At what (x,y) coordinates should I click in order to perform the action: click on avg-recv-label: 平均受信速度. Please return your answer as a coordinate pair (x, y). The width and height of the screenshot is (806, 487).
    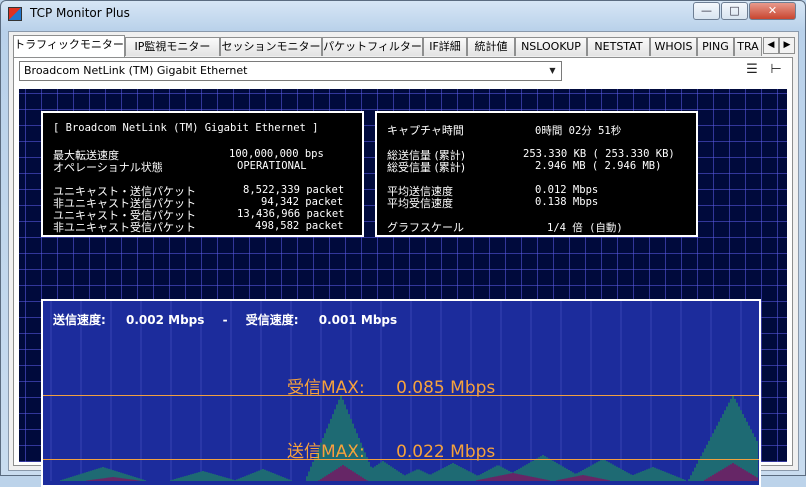
    Looking at the image, I should click on (420, 203).